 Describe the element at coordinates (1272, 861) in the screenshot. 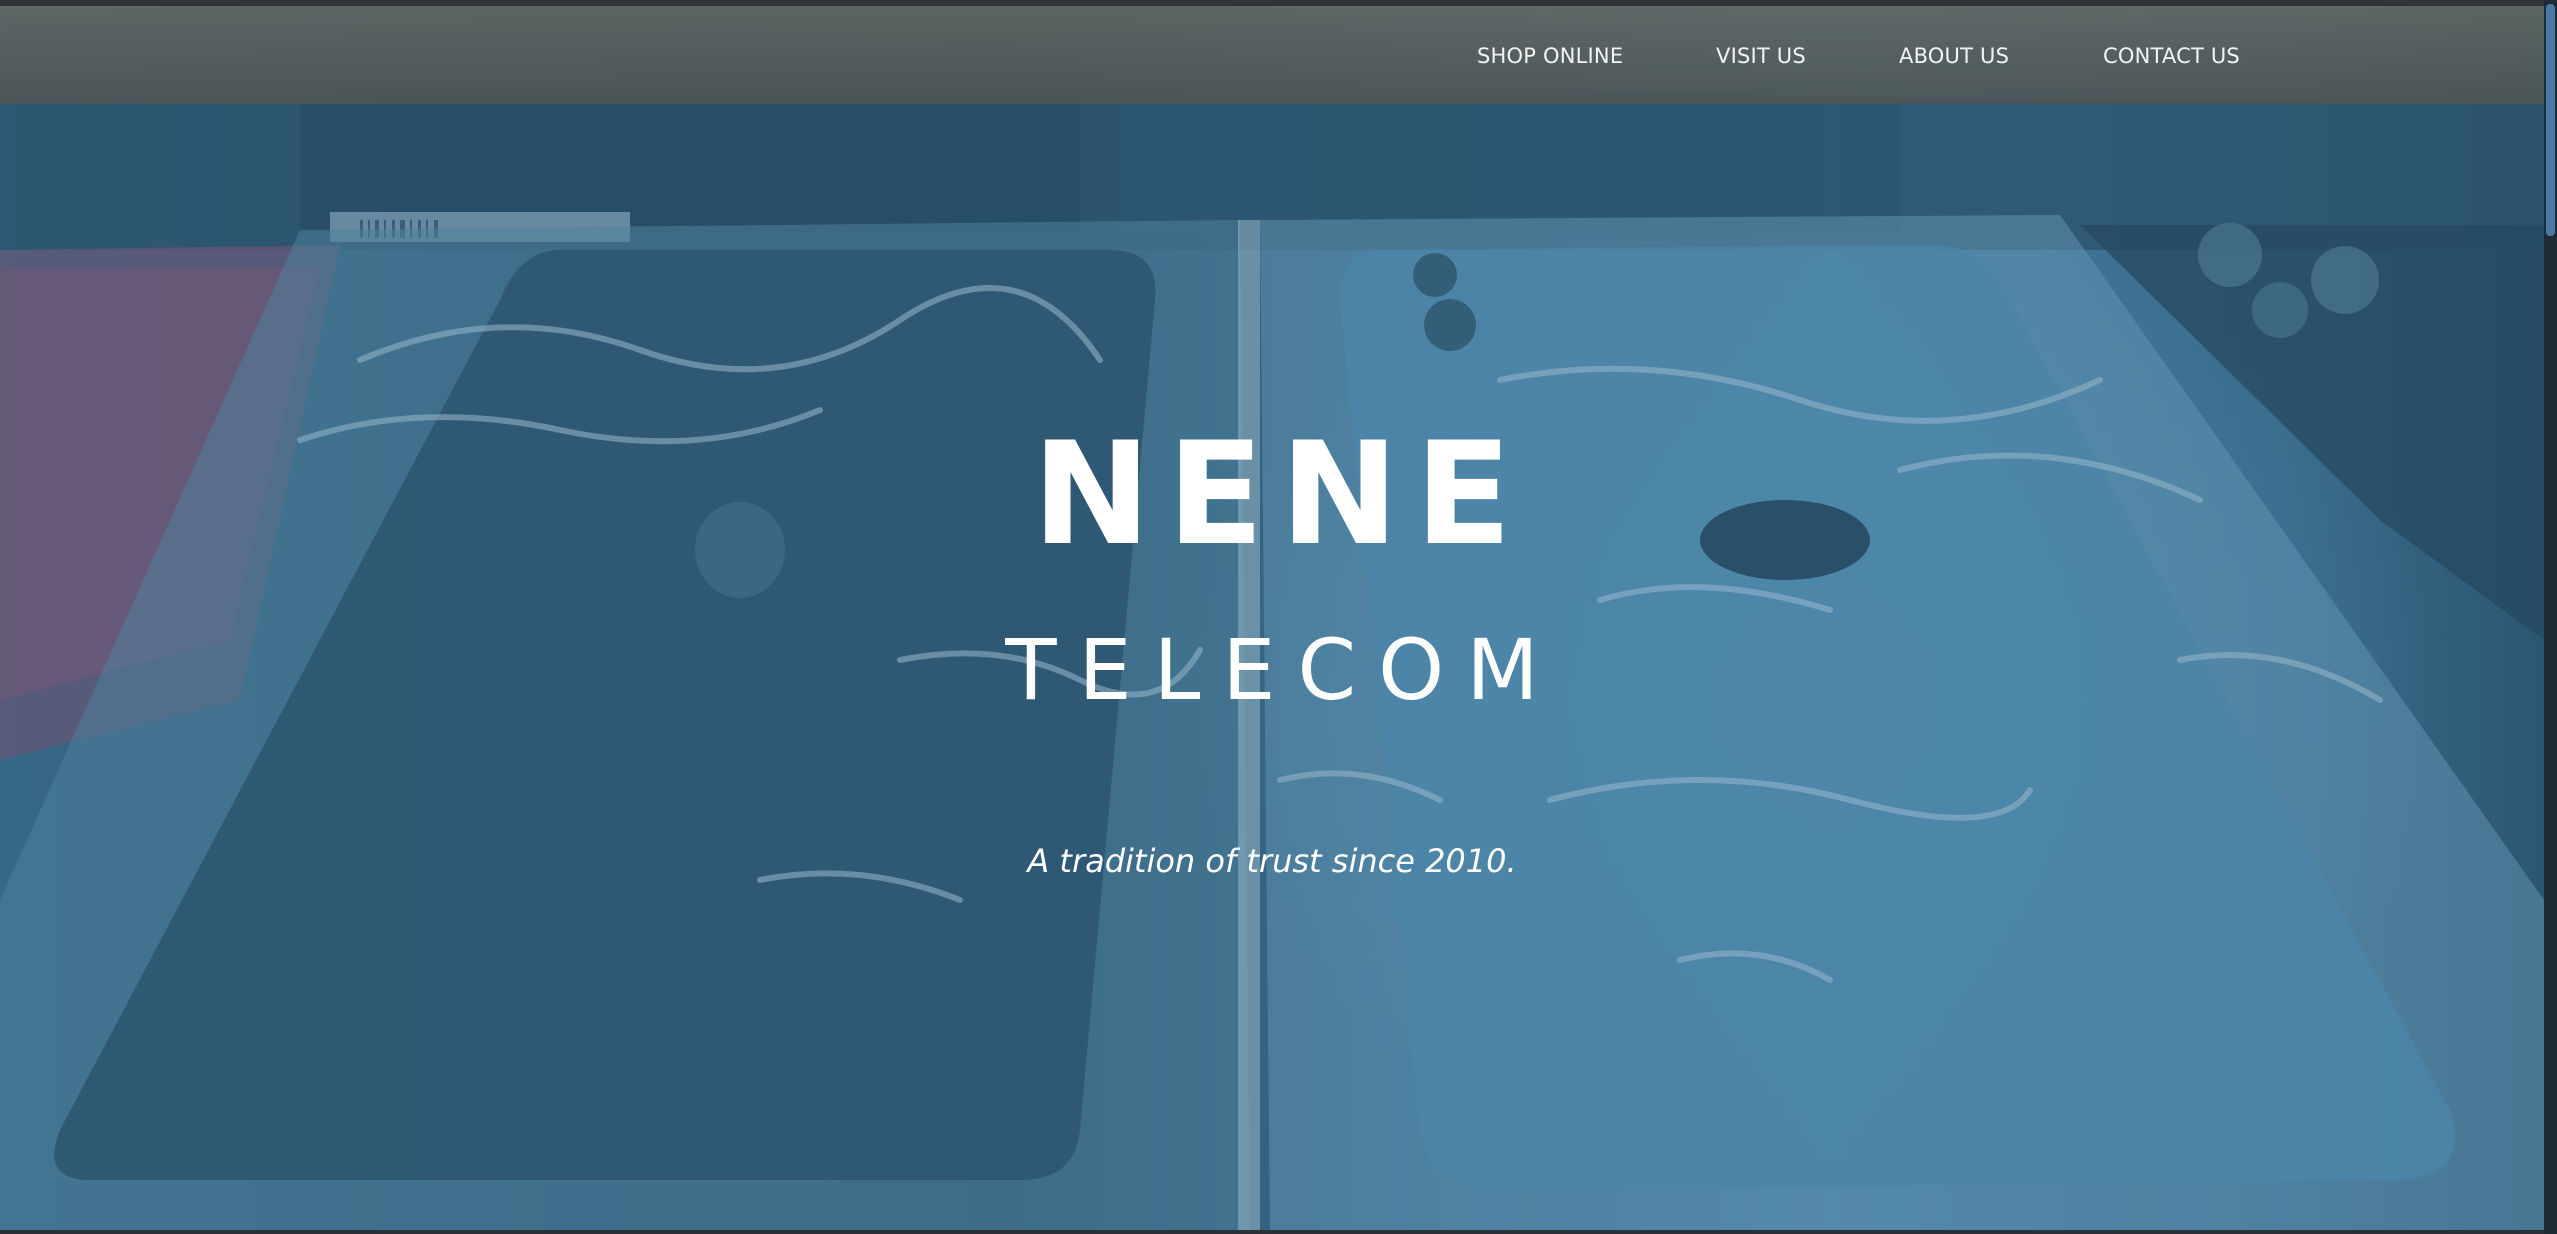

I see `hero-tagline: A tradition of trust since 2010.` at that location.